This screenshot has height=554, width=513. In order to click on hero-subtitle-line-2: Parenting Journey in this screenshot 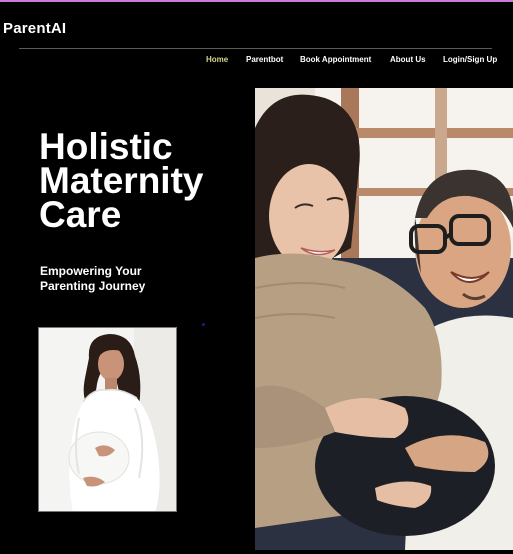, I will do `click(93, 286)`.